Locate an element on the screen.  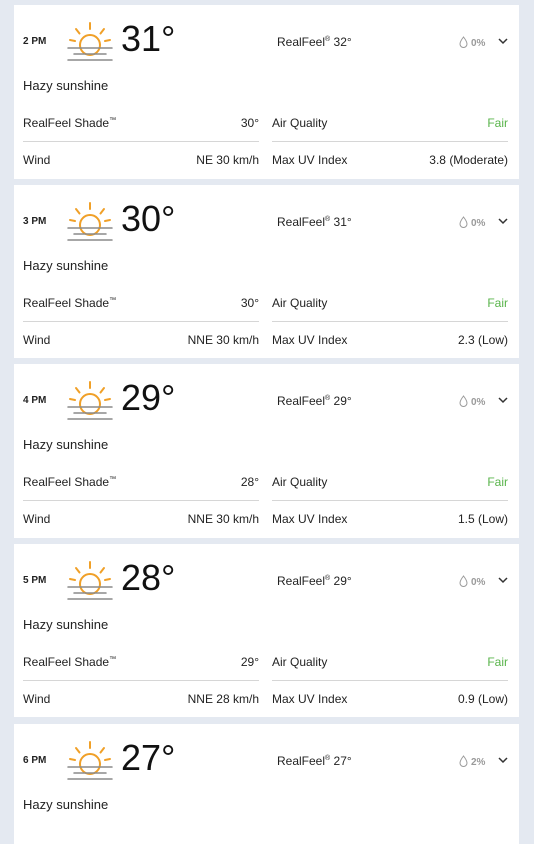
realfeel: RealFeel® 29° is located at coordinates (314, 401).